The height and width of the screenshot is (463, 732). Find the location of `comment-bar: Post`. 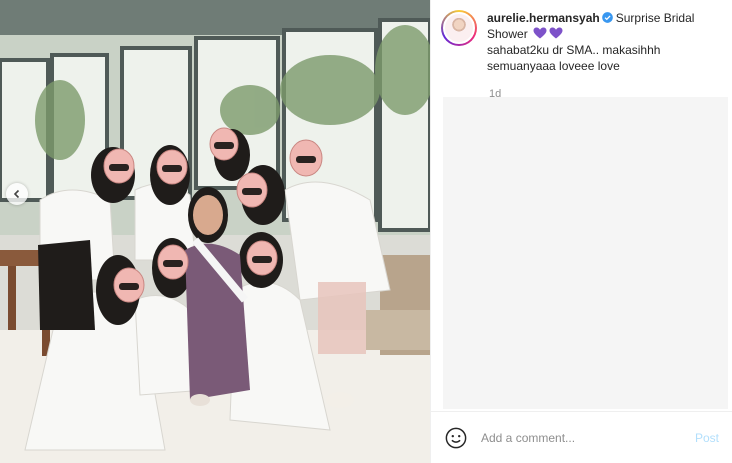

comment-bar: Post is located at coordinates (581, 437).